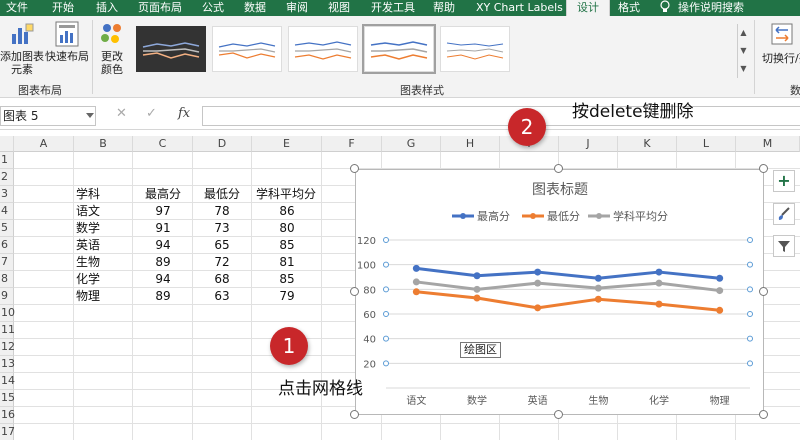 This screenshot has width=800, height=440. Describe the element at coordinates (588, 8) in the screenshot. I see `tab-design: 设计` at that location.